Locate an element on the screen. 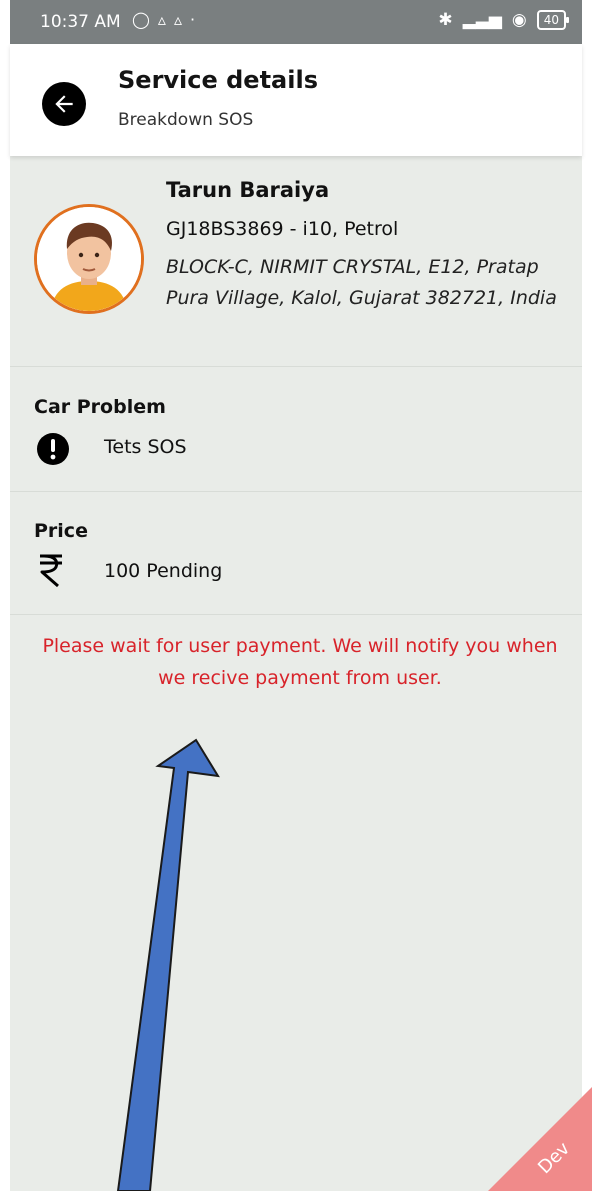 The width and height of the screenshot is (592, 1191). customer-name: Tarun Baraiya is located at coordinates (248, 190).